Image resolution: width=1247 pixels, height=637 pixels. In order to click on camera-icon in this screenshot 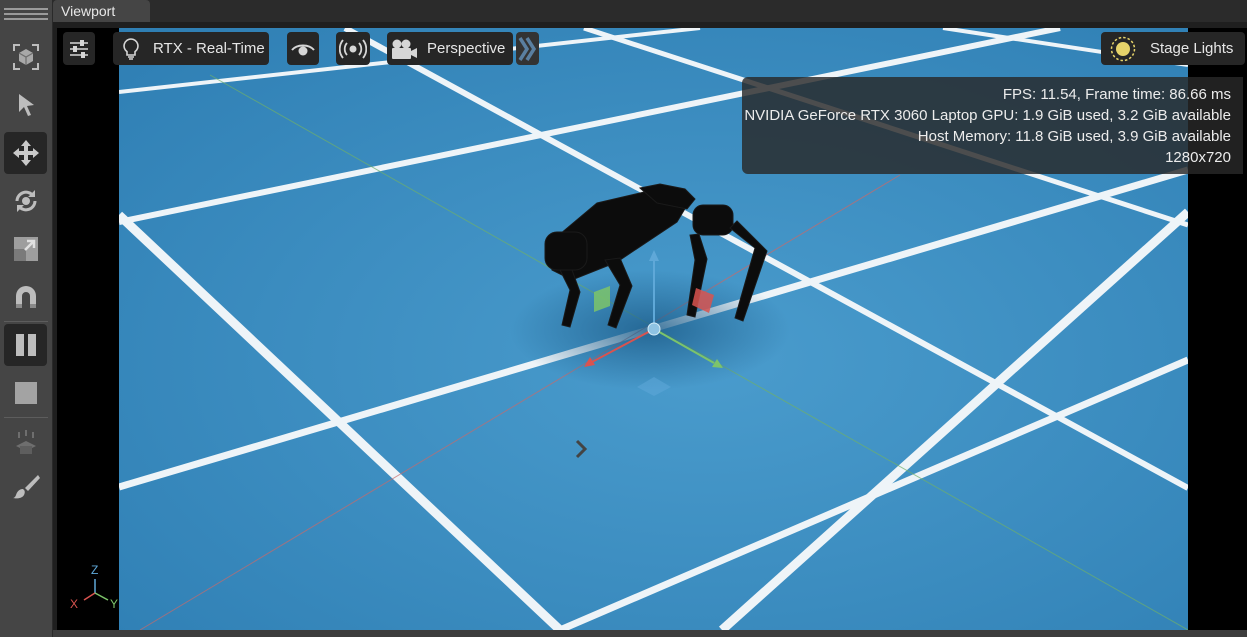, I will do `click(404, 49)`.